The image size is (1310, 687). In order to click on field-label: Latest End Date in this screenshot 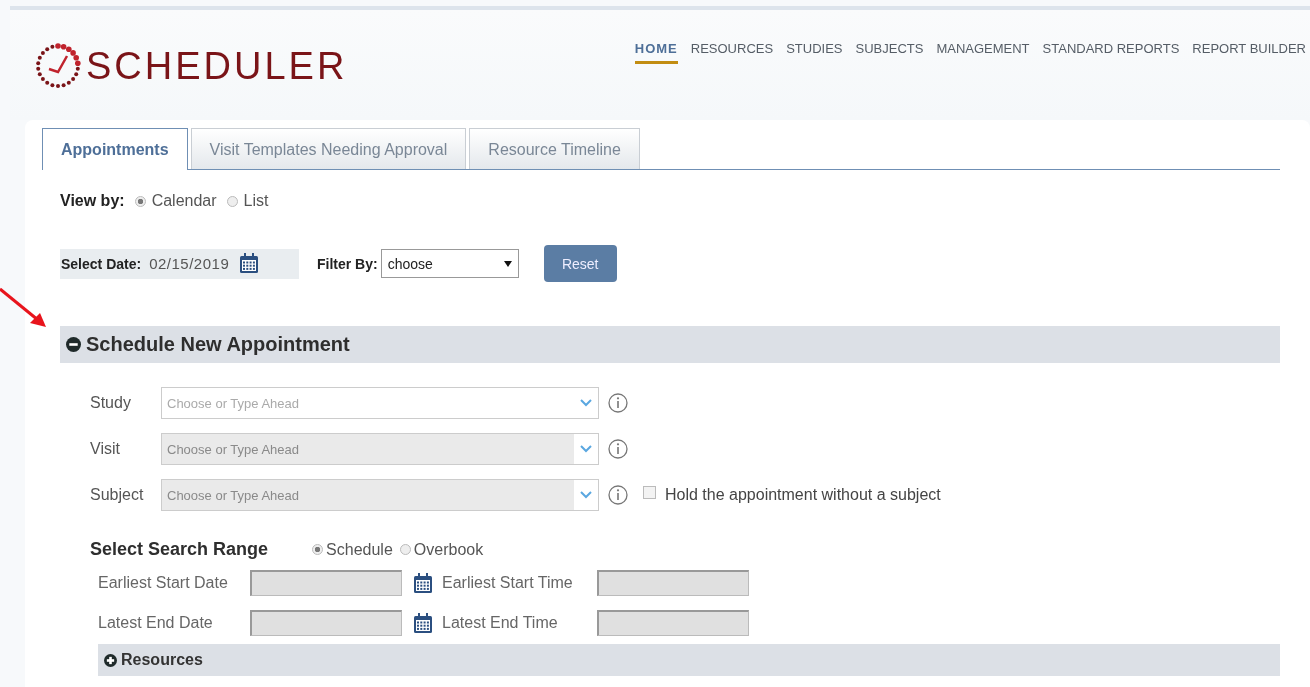, I will do `click(156, 623)`.